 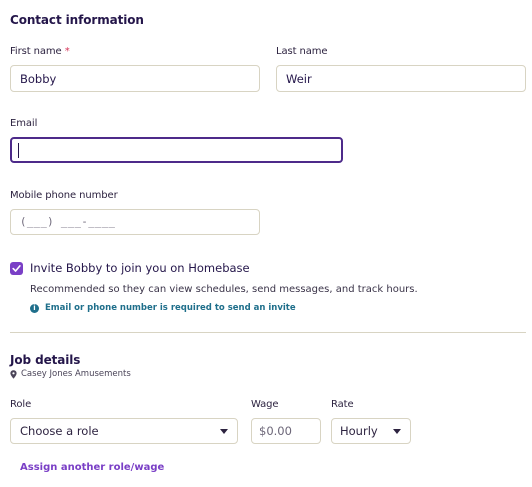 I want to click on assign-another-role-link: Assign another role/wage, so click(x=92, y=467).